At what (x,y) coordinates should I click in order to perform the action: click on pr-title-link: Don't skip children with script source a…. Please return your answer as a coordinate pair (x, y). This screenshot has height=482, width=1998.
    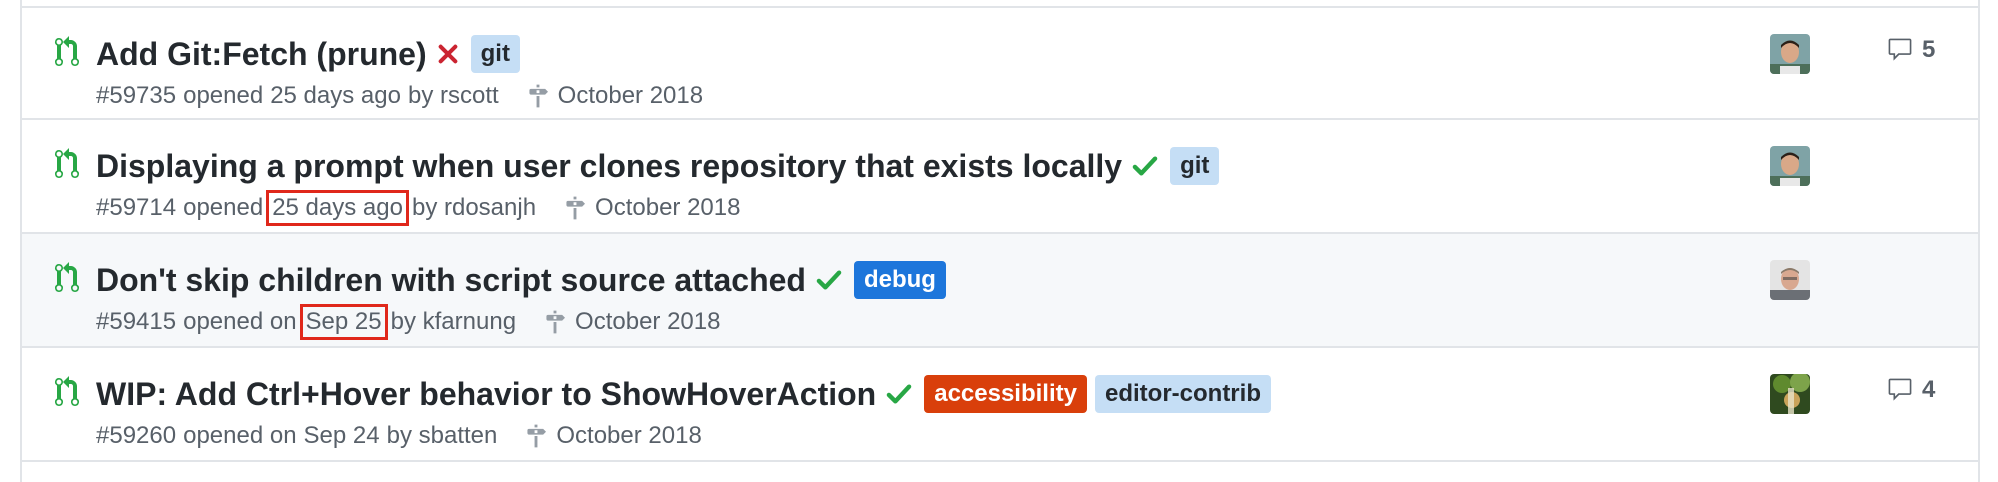
    Looking at the image, I should click on (451, 280).